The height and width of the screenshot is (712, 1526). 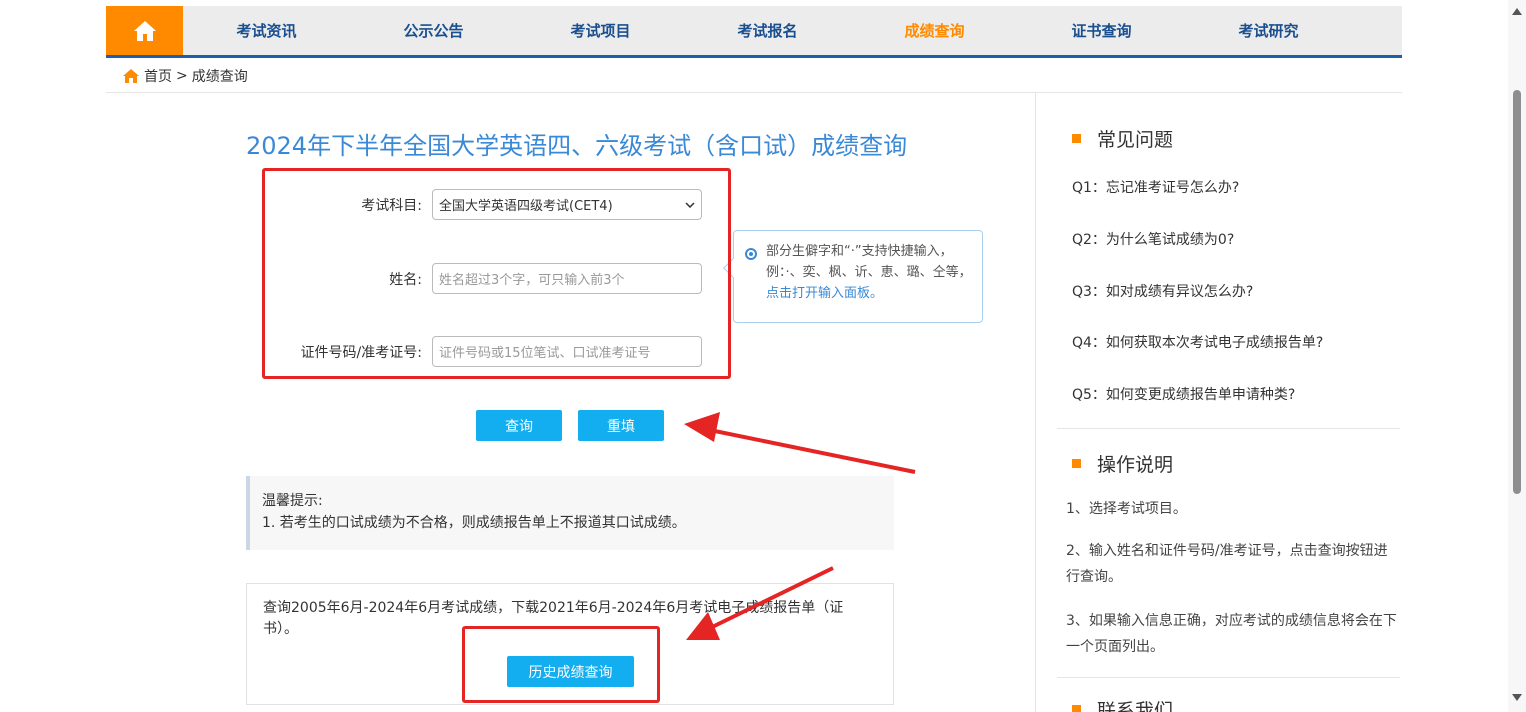 I want to click on vertical-scrollbar, so click(x=1517, y=356).